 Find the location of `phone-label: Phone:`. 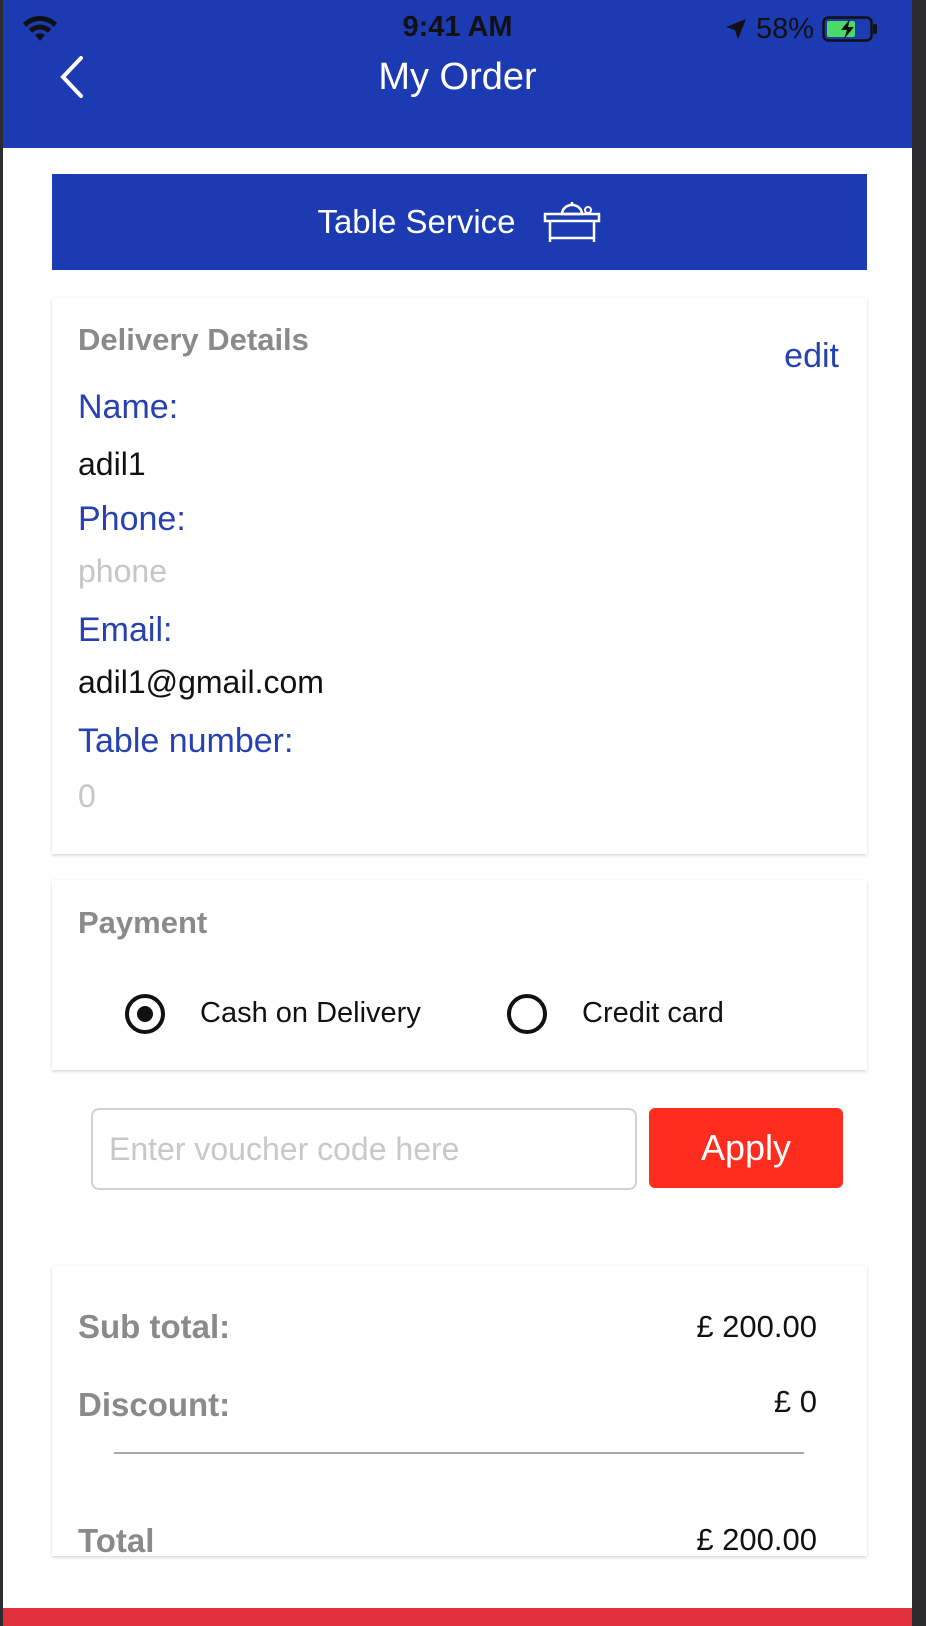

phone-label: Phone: is located at coordinates (132, 519).